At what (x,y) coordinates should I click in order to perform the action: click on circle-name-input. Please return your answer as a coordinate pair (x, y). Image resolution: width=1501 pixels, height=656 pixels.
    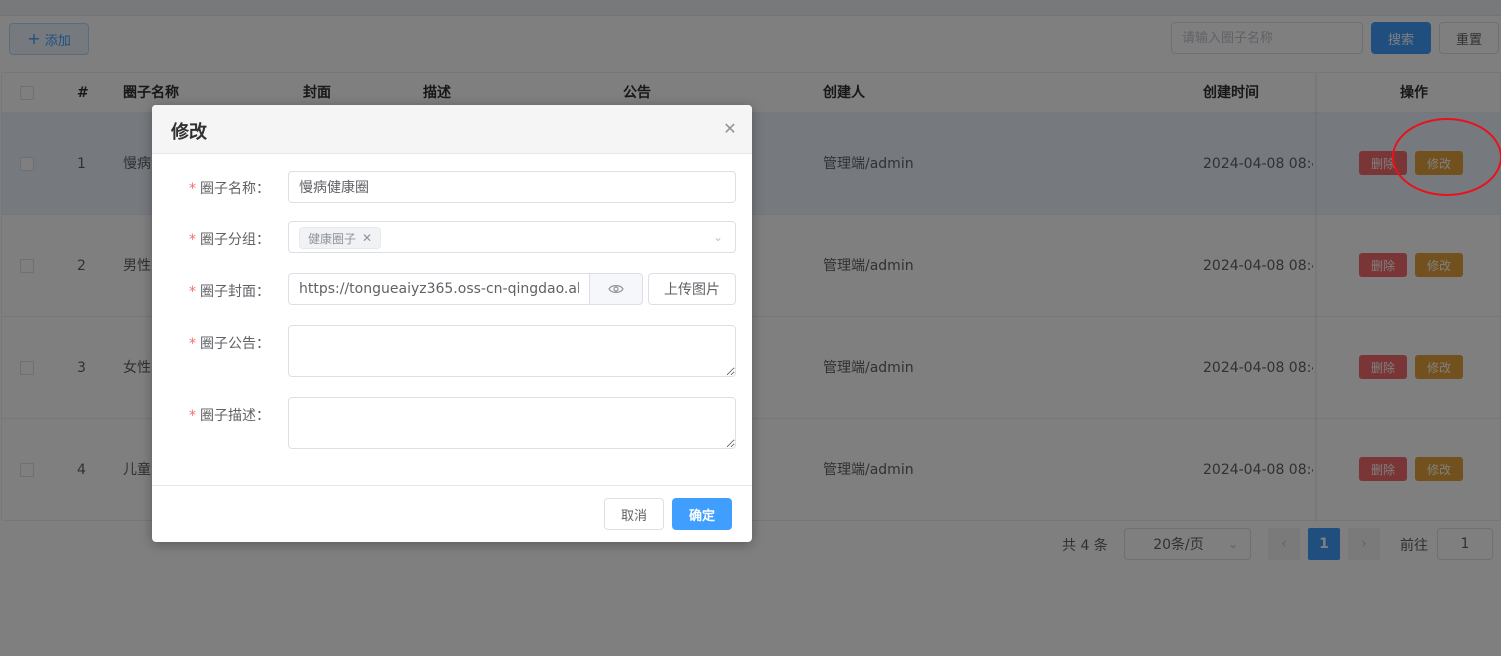
    Looking at the image, I should click on (512, 187).